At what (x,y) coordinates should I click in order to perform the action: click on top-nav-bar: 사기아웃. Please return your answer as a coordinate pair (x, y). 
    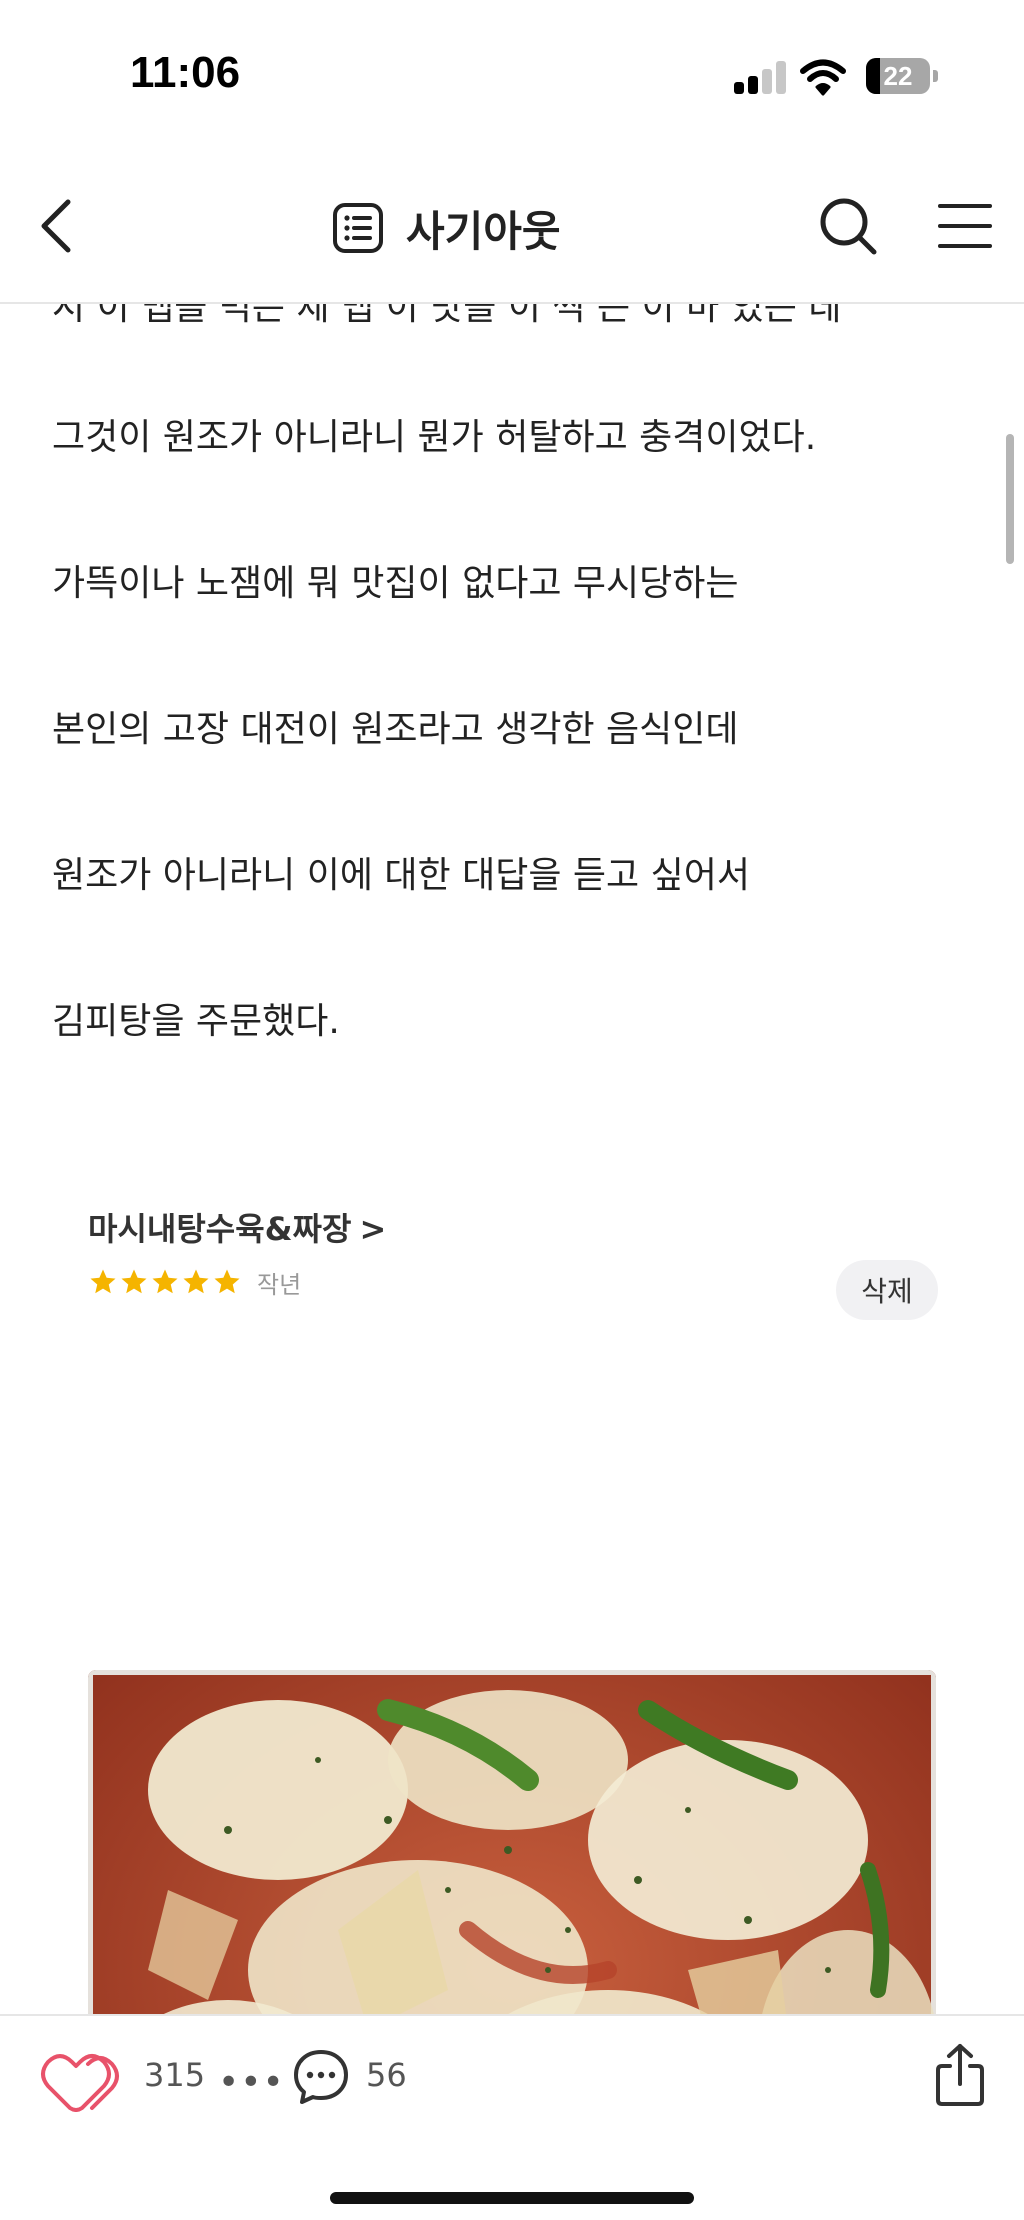
    Looking at the image, I should click on (512, 227).